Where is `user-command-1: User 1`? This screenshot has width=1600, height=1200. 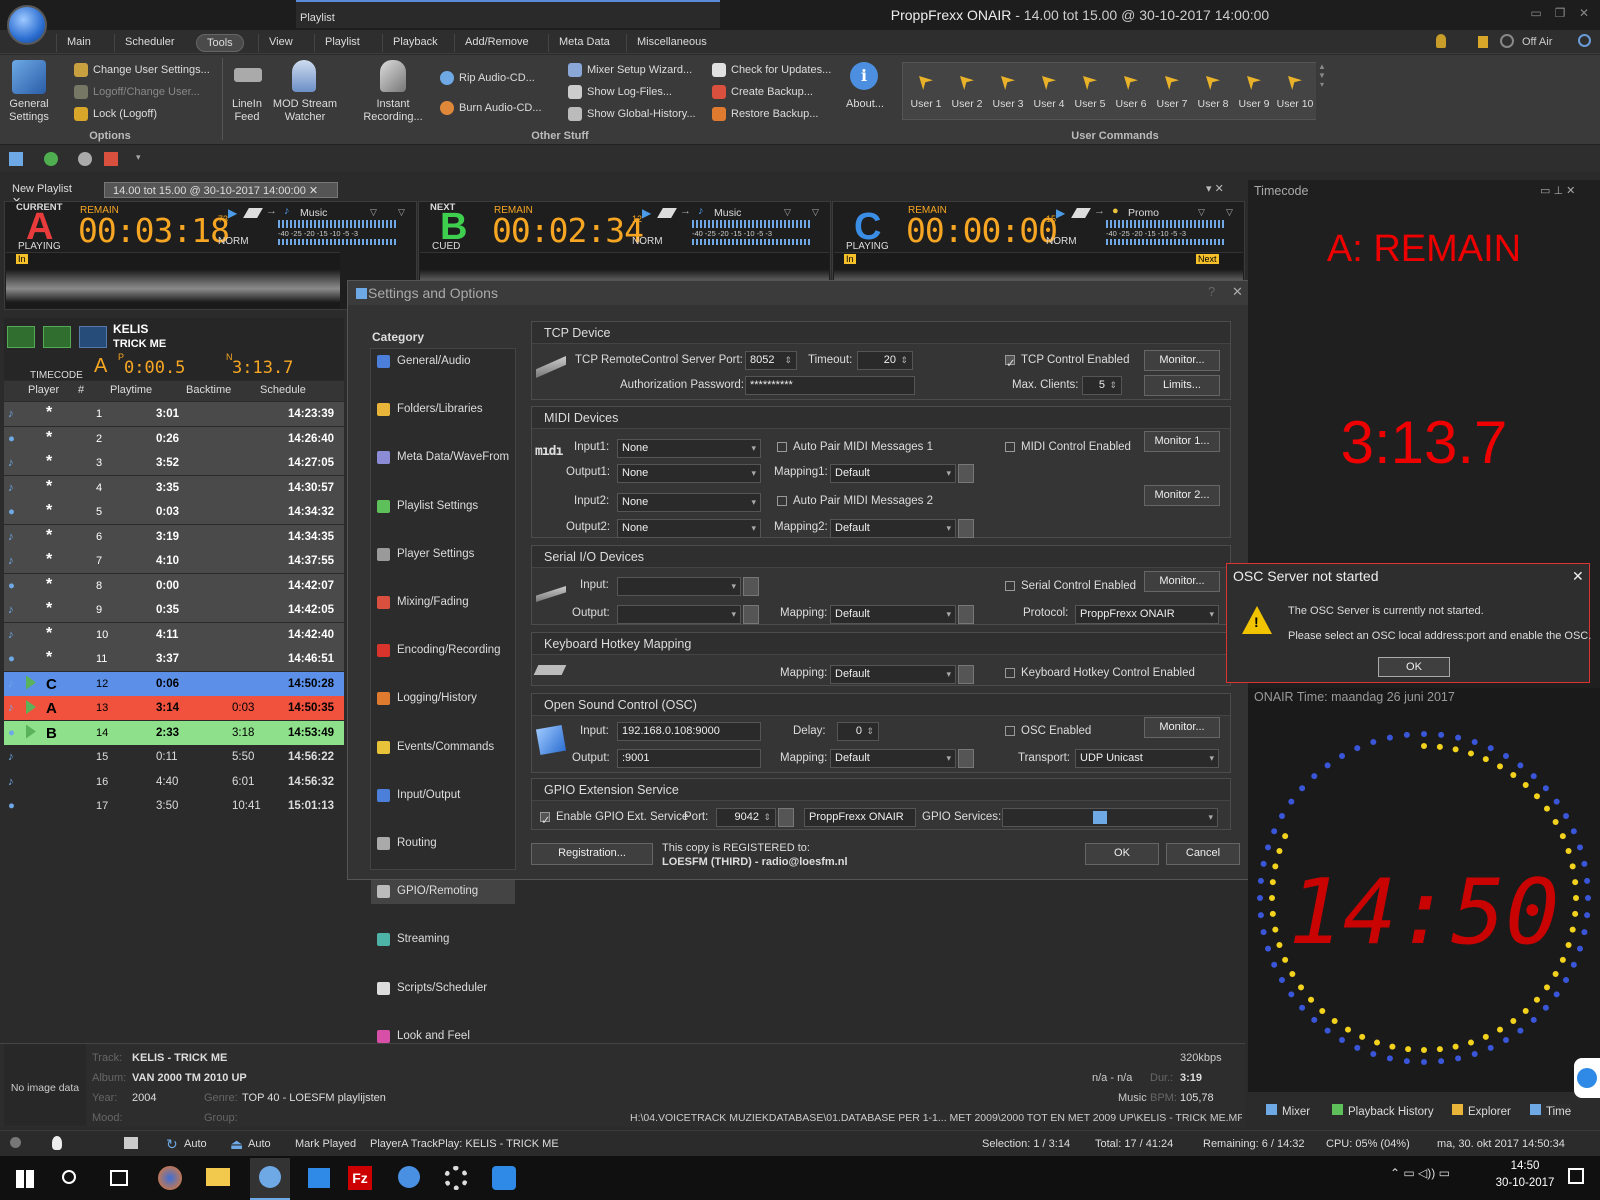
user-command-1: User 1 is located at coordinates (926, 90).